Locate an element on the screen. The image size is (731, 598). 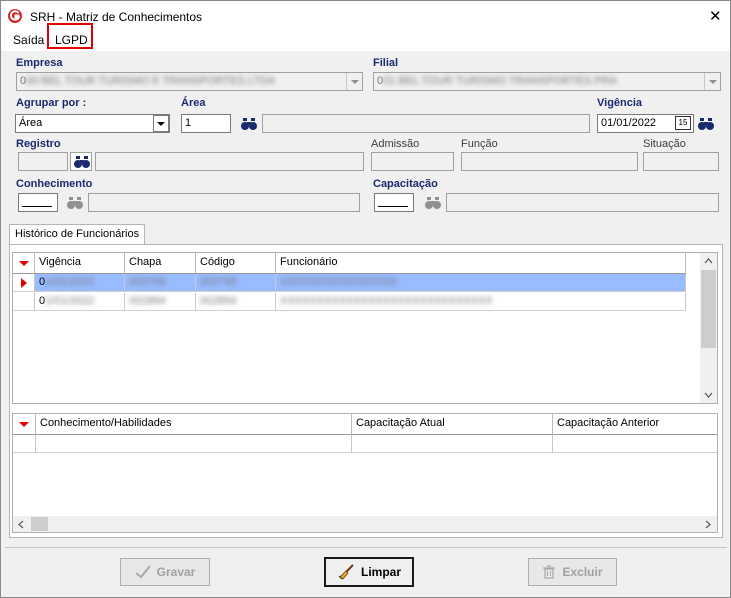
close-icon: ✕ is located at coordinates (715, 16).